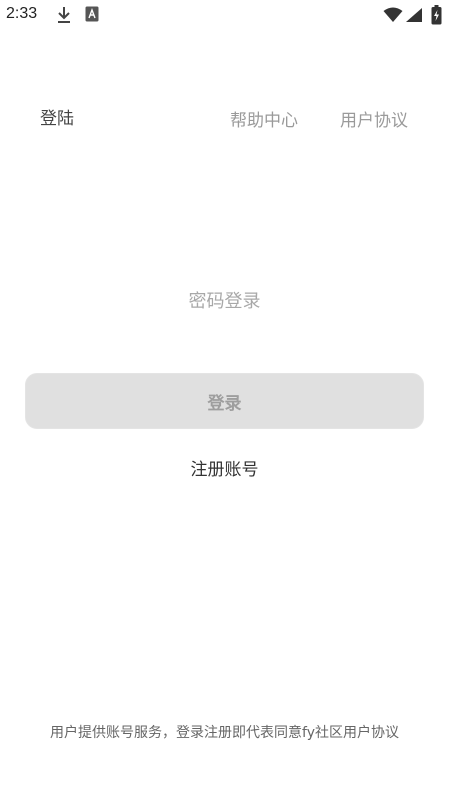 The height and width of the screenshot is (798, 449). What do you see at coordinates (224, 733) in the screenshot?
I see `terms-notice: 用户提供账号服务，登录注册即代表同意fy社区用户协议` at bounding box center [224, 733].